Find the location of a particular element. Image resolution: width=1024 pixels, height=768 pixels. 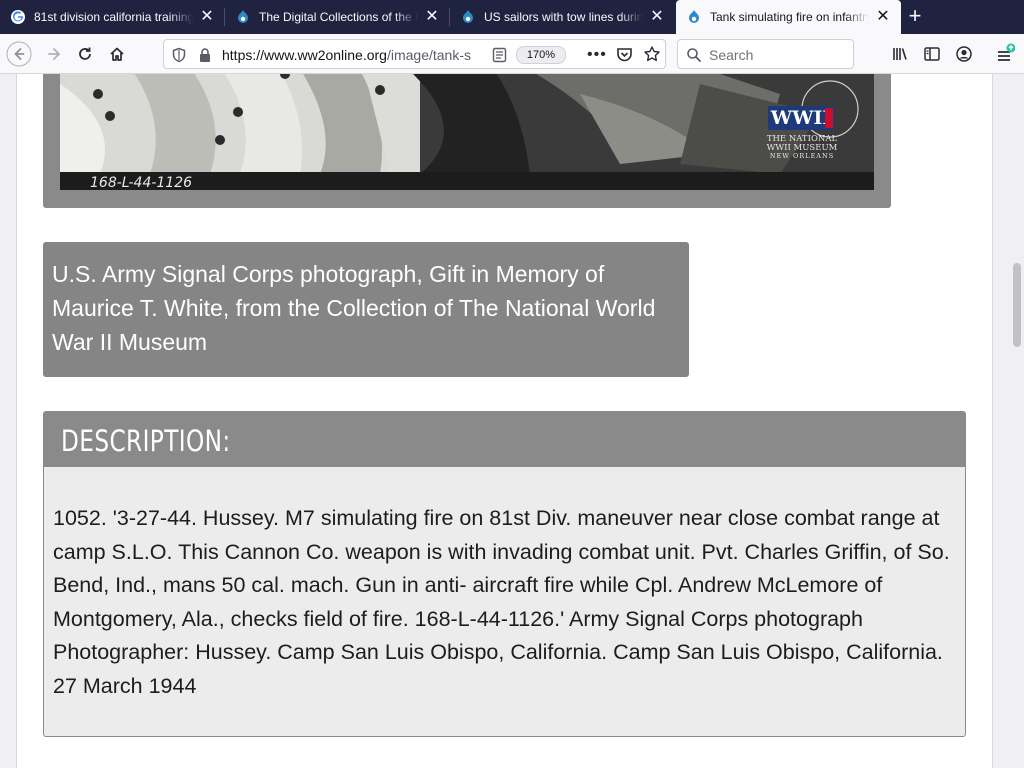

library-button is located at coordinates (900, 54).